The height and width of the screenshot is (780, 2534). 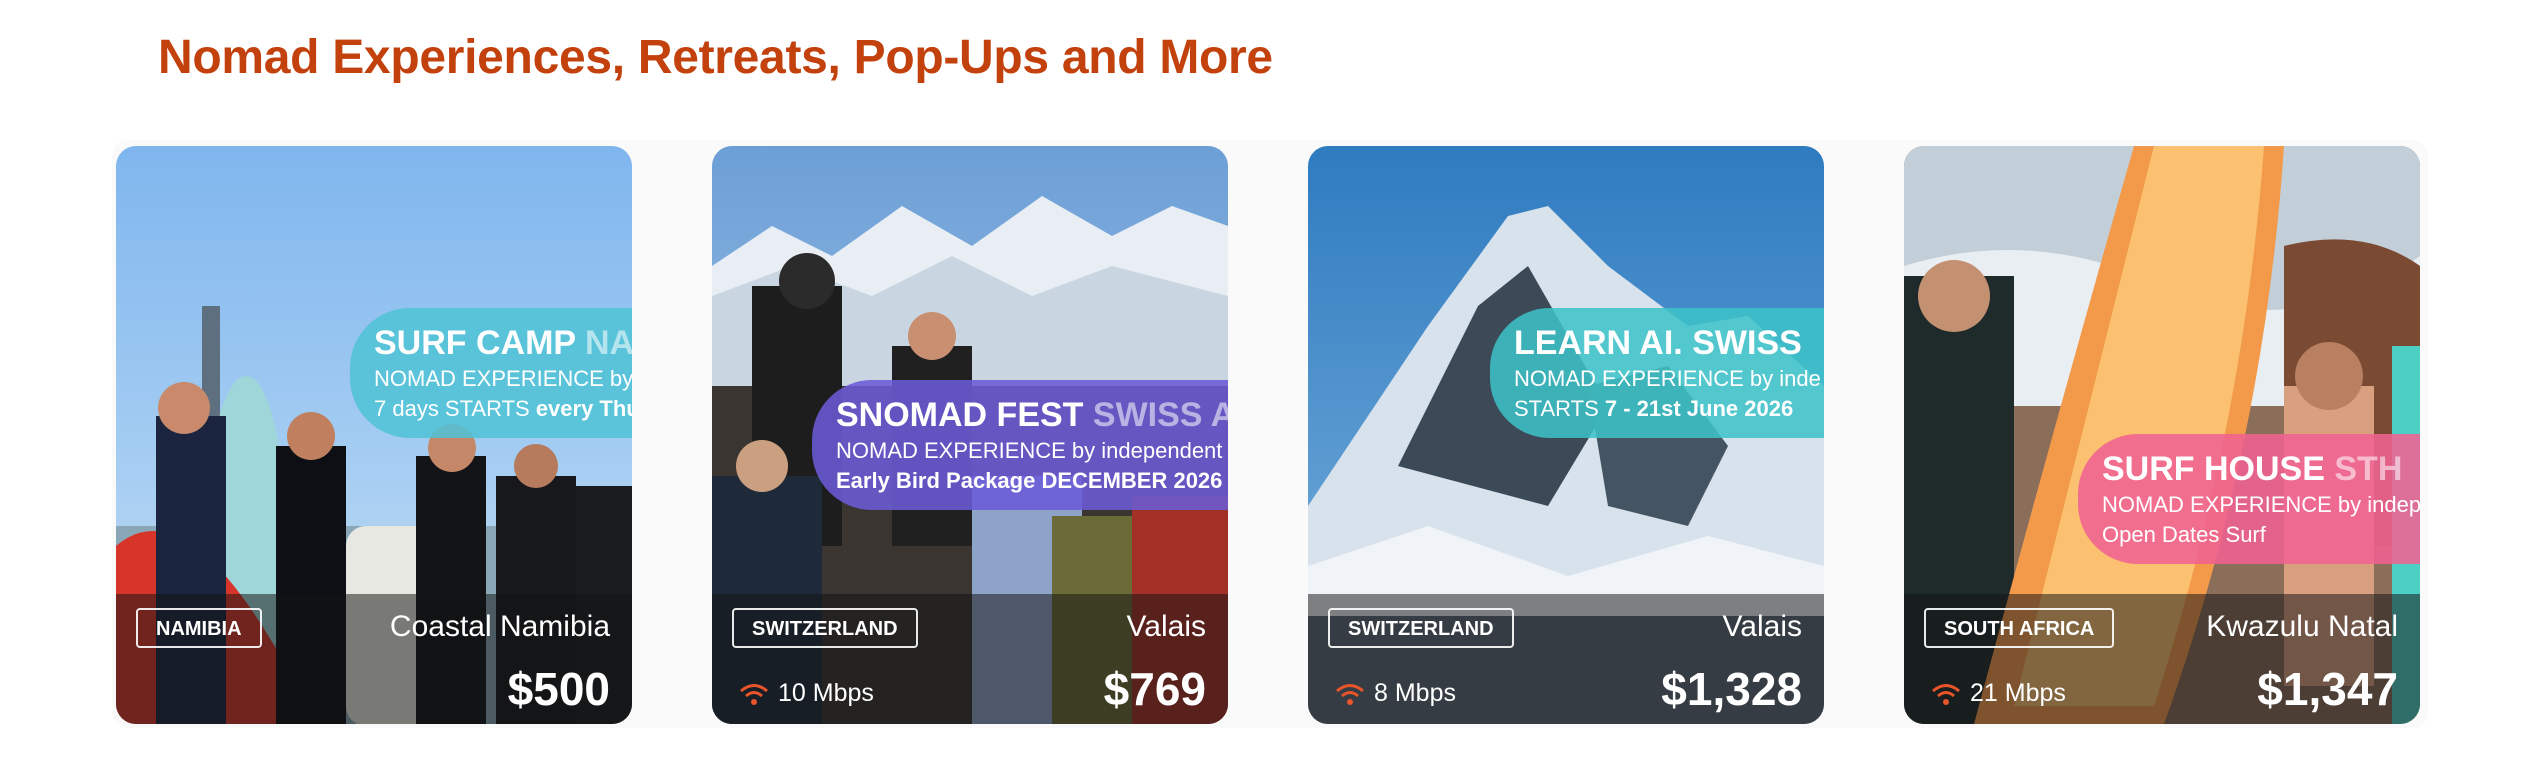 What do you see at coordinates (1731, 689) in the screenshot?
I see `price: $1,328` at bounding box center [1731, 689].